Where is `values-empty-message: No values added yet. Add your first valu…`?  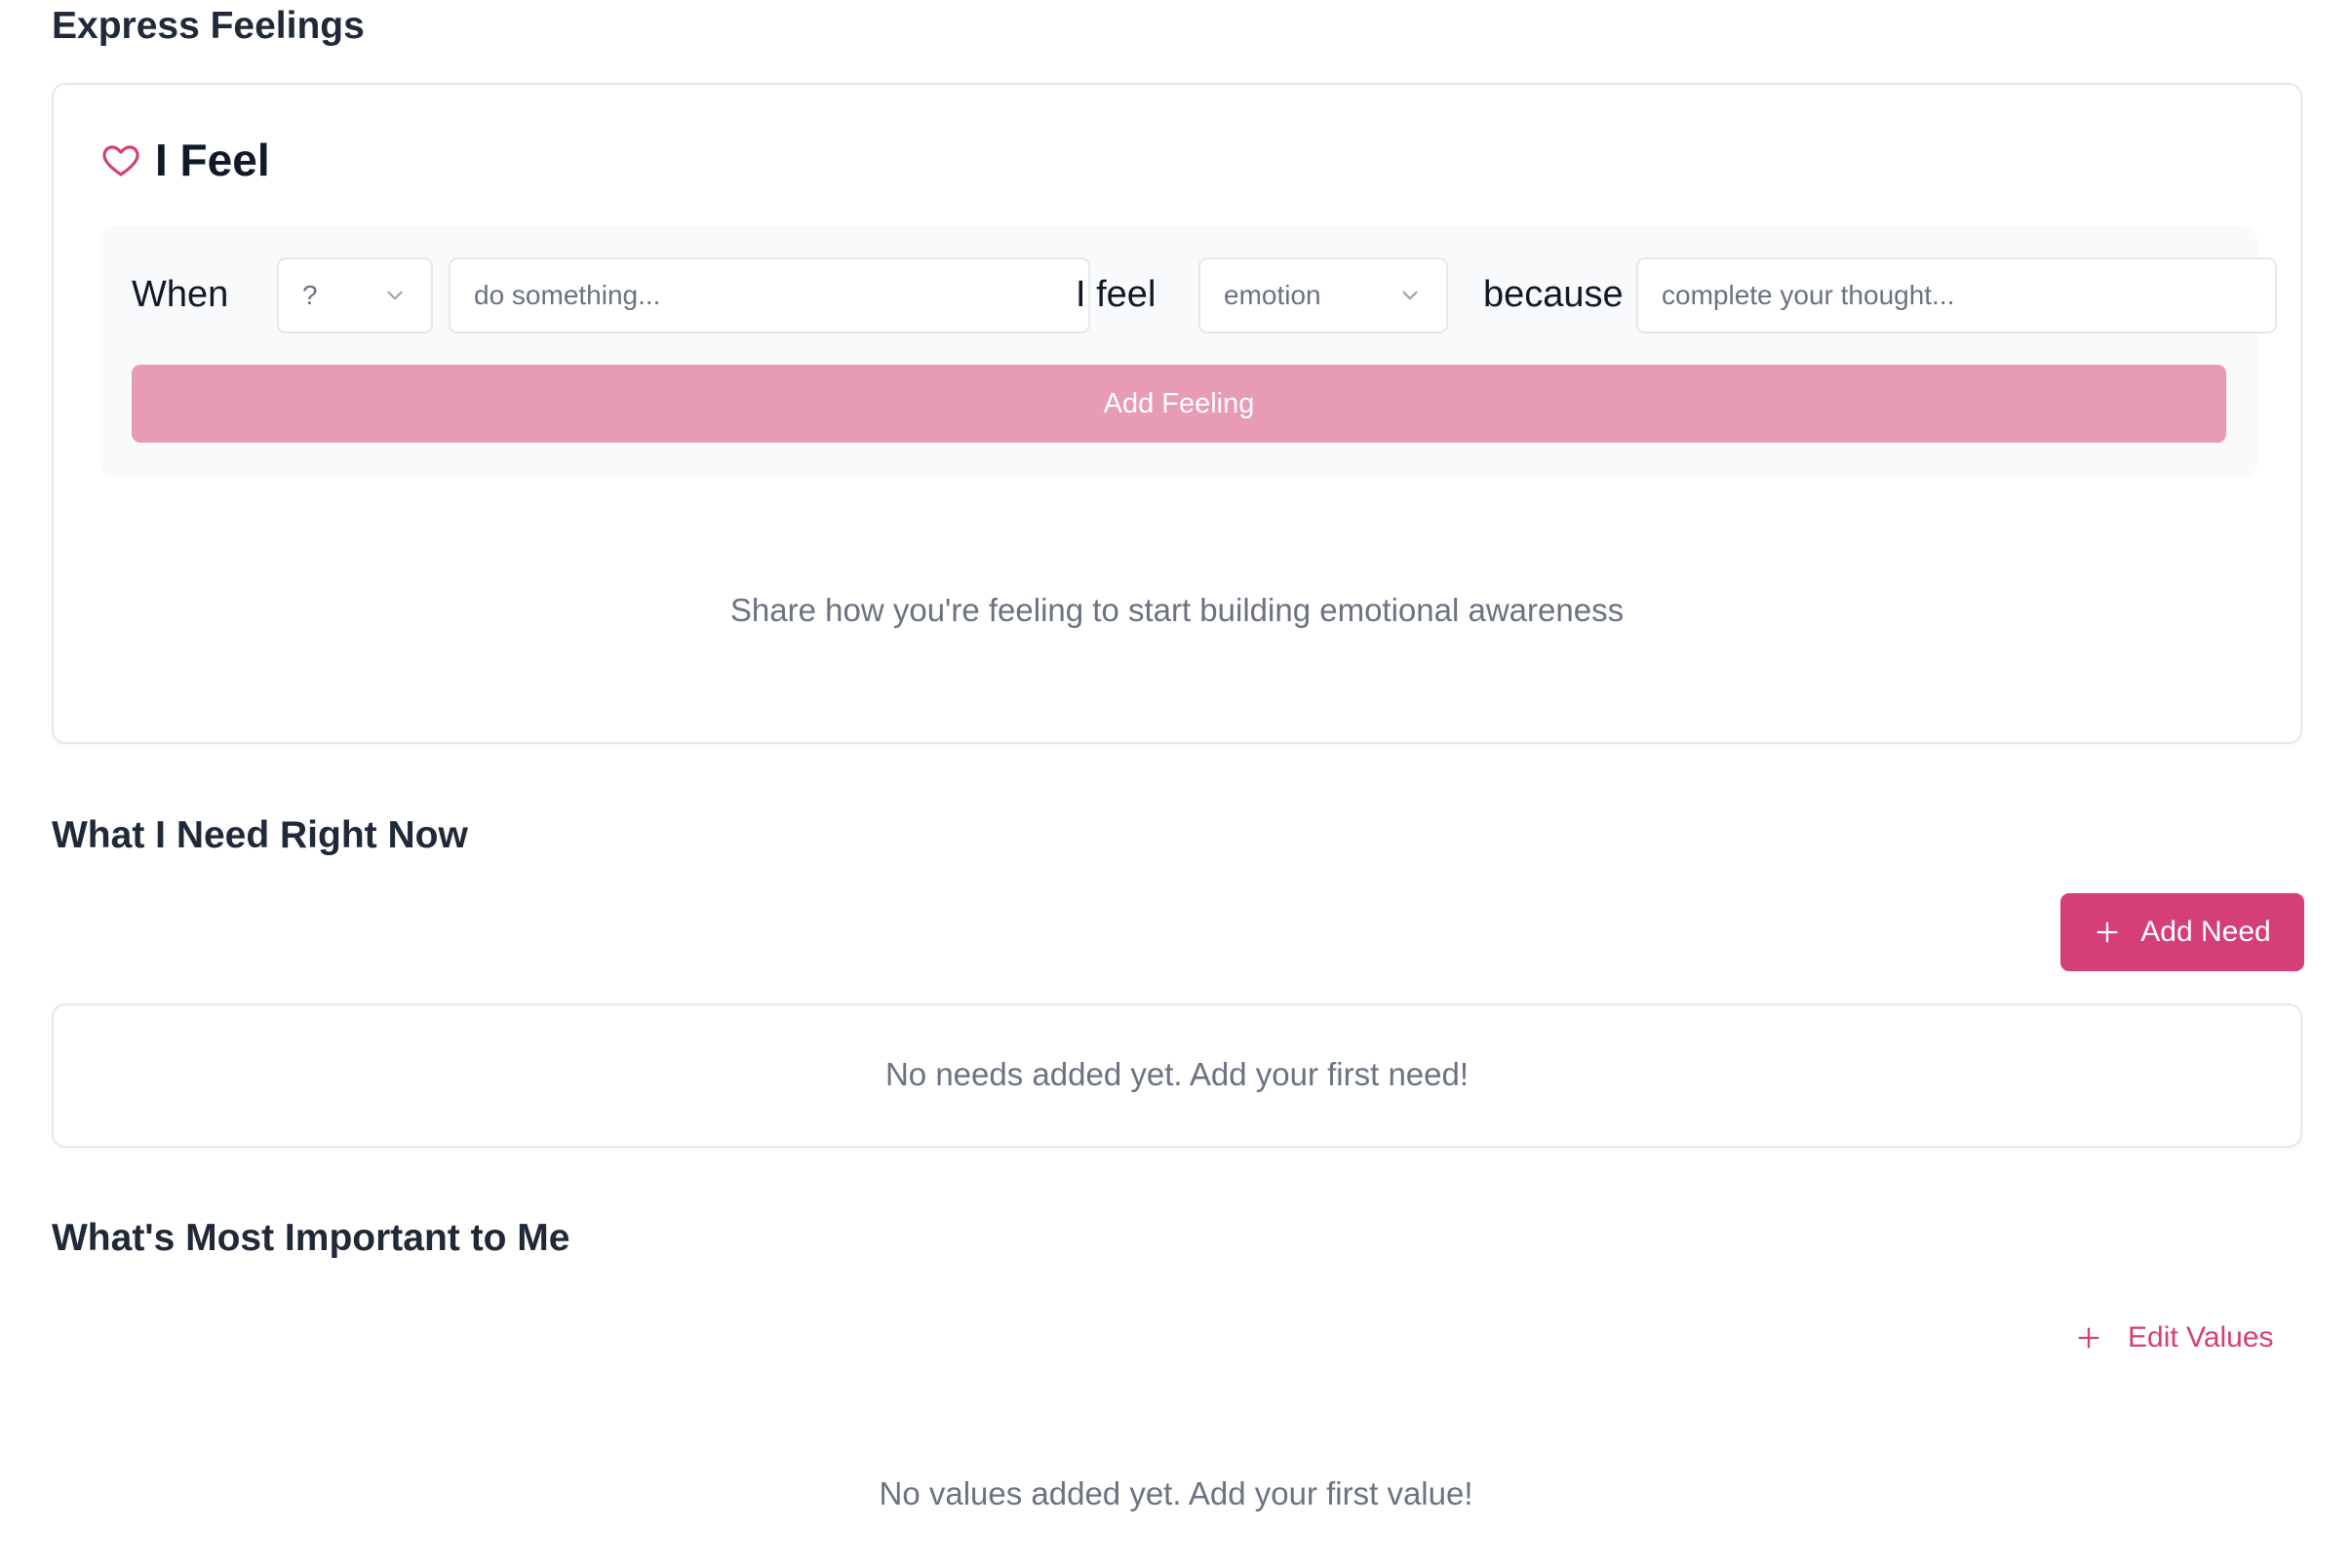
values-empty-message: No values added yet. Add your first valu… is located at coordinates (1176, 1493).